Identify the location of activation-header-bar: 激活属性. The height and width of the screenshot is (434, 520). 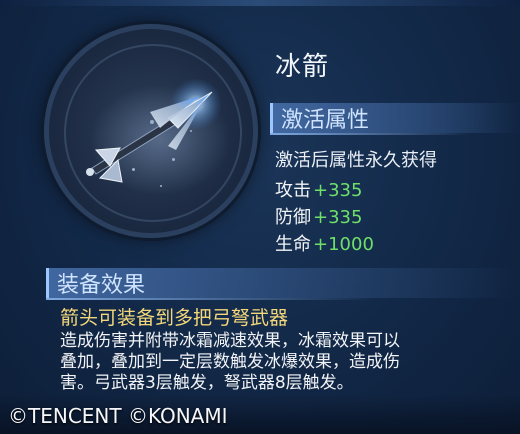
(395, 118).